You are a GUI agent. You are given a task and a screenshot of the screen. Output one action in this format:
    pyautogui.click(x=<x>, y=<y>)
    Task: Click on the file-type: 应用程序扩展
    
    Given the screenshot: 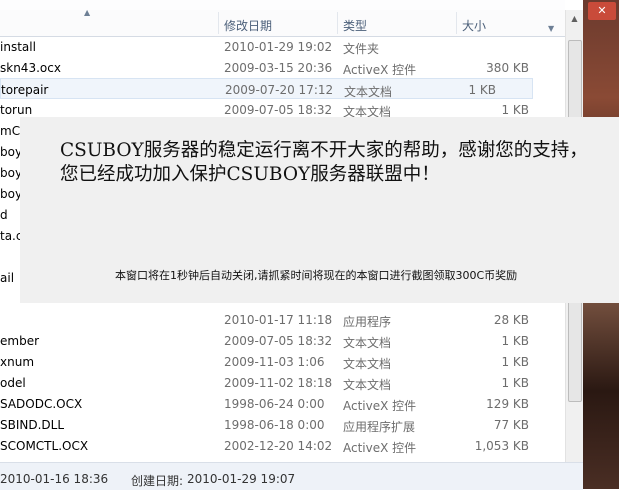 What is the action you would take?
    pyautogui.click(x=379, y=427)
    